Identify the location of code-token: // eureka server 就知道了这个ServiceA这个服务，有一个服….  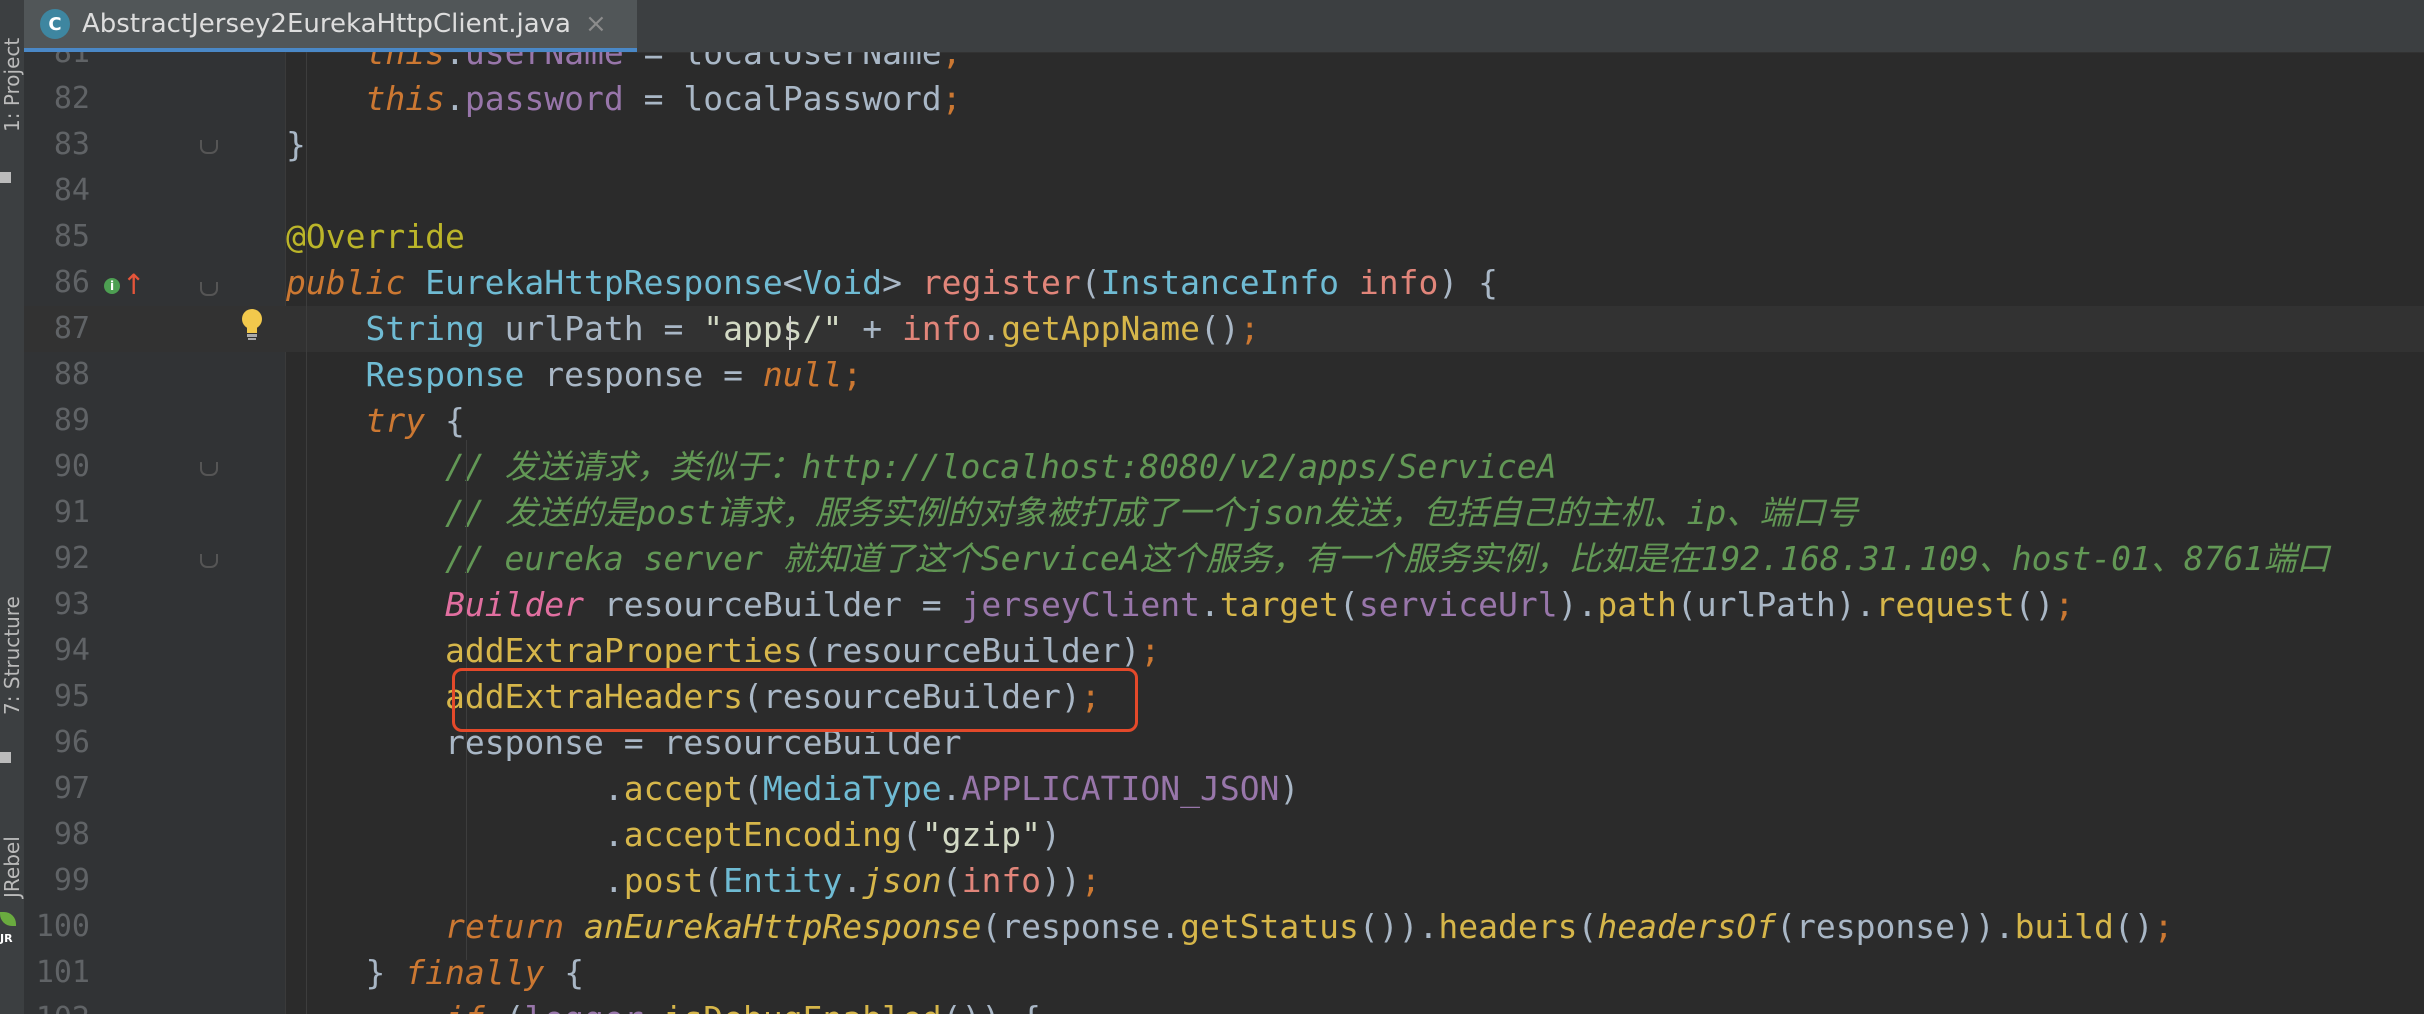
(1387, 558).